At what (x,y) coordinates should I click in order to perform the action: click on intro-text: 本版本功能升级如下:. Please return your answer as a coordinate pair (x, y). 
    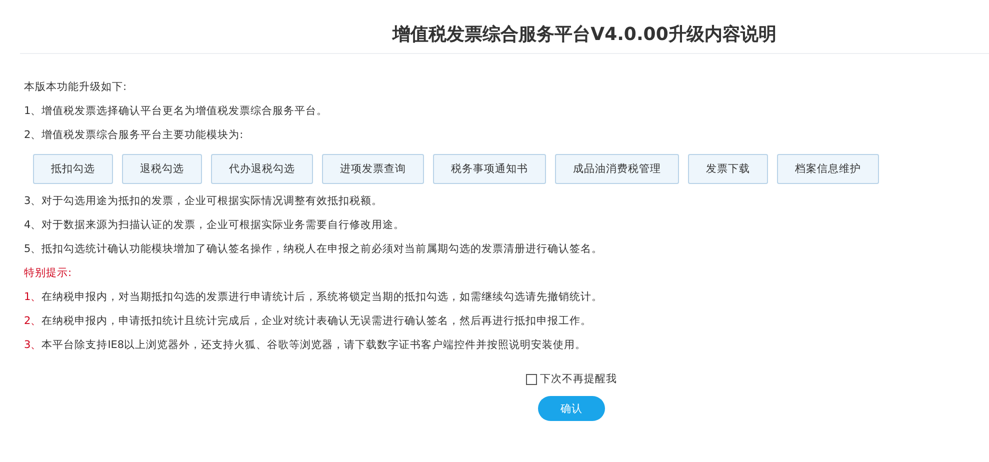
    Looking at the image, I should click on (75, 87).